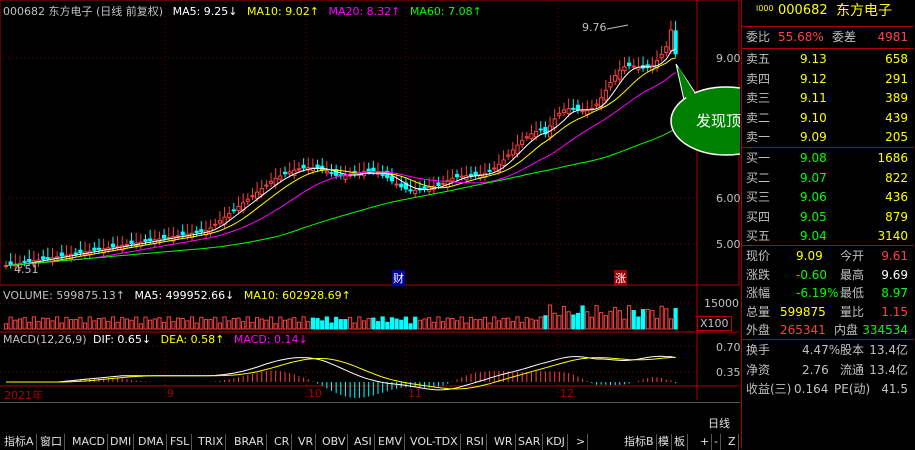 This screenshot has width=915, height=450. Describe the element at coordinates (828, 236) in the screenshot. I see `buy-level-row: 买五 9.04 3140` at that location.